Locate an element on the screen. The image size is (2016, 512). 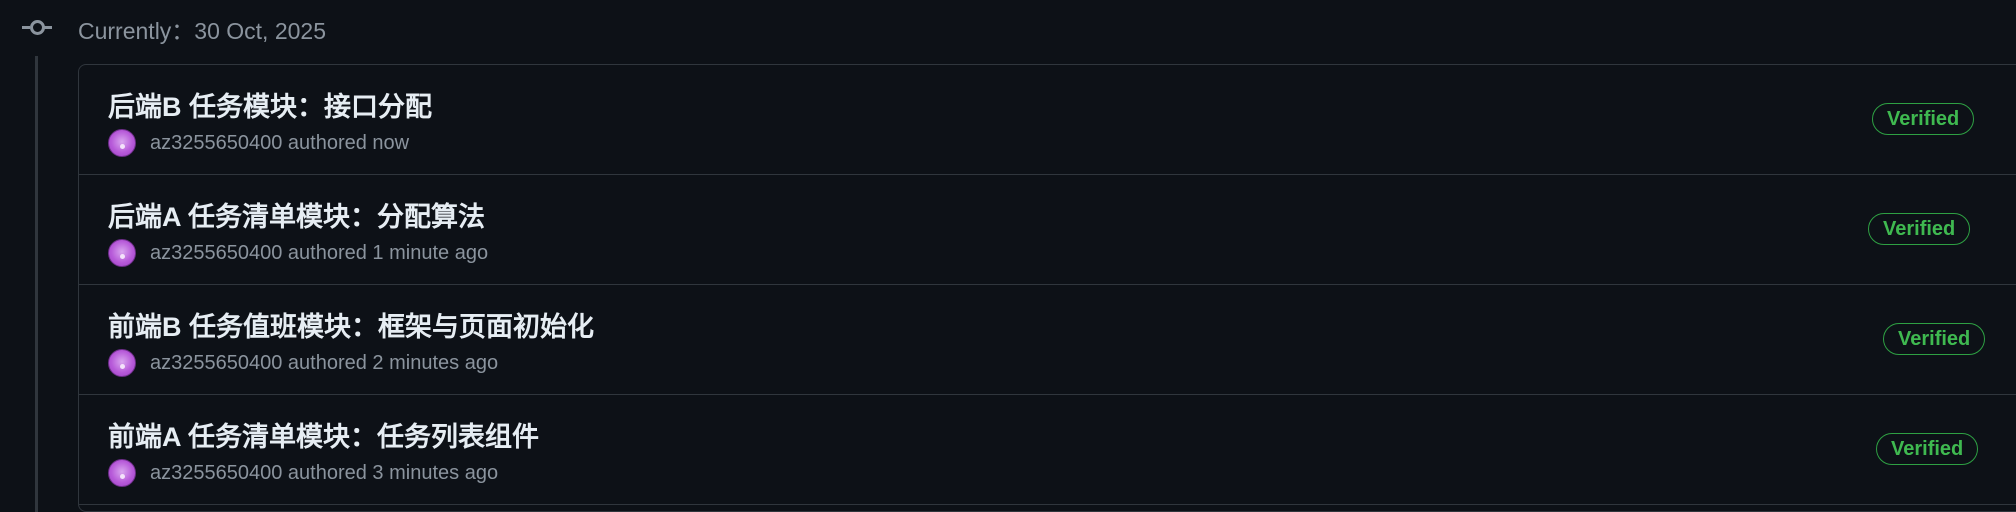
commit-meta: az3255650400 authored 3 minutes ago is located at coordinates (303, 473).